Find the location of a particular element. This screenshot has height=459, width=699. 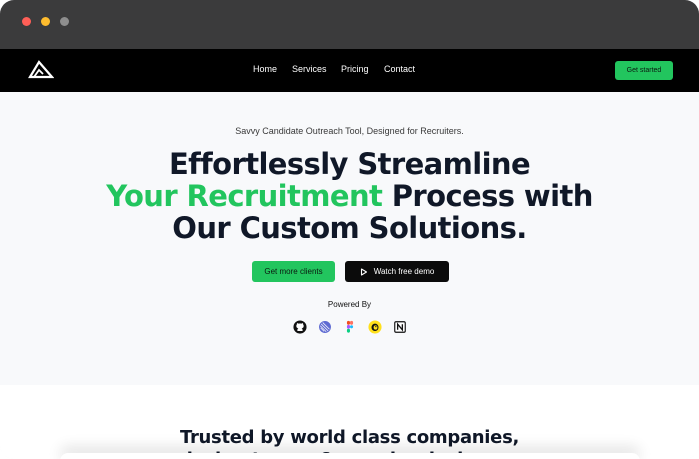

maximize-window-button is located at coordinates (64, 21).